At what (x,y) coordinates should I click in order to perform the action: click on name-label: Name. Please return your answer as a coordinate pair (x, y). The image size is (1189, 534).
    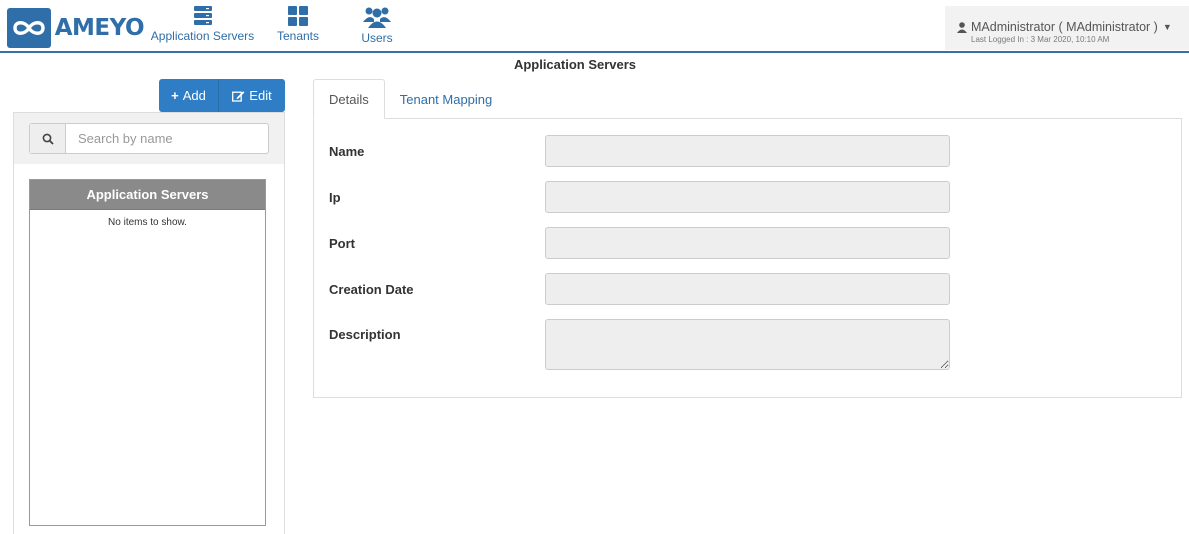
    Looking at the image, I should click on (347, 151).